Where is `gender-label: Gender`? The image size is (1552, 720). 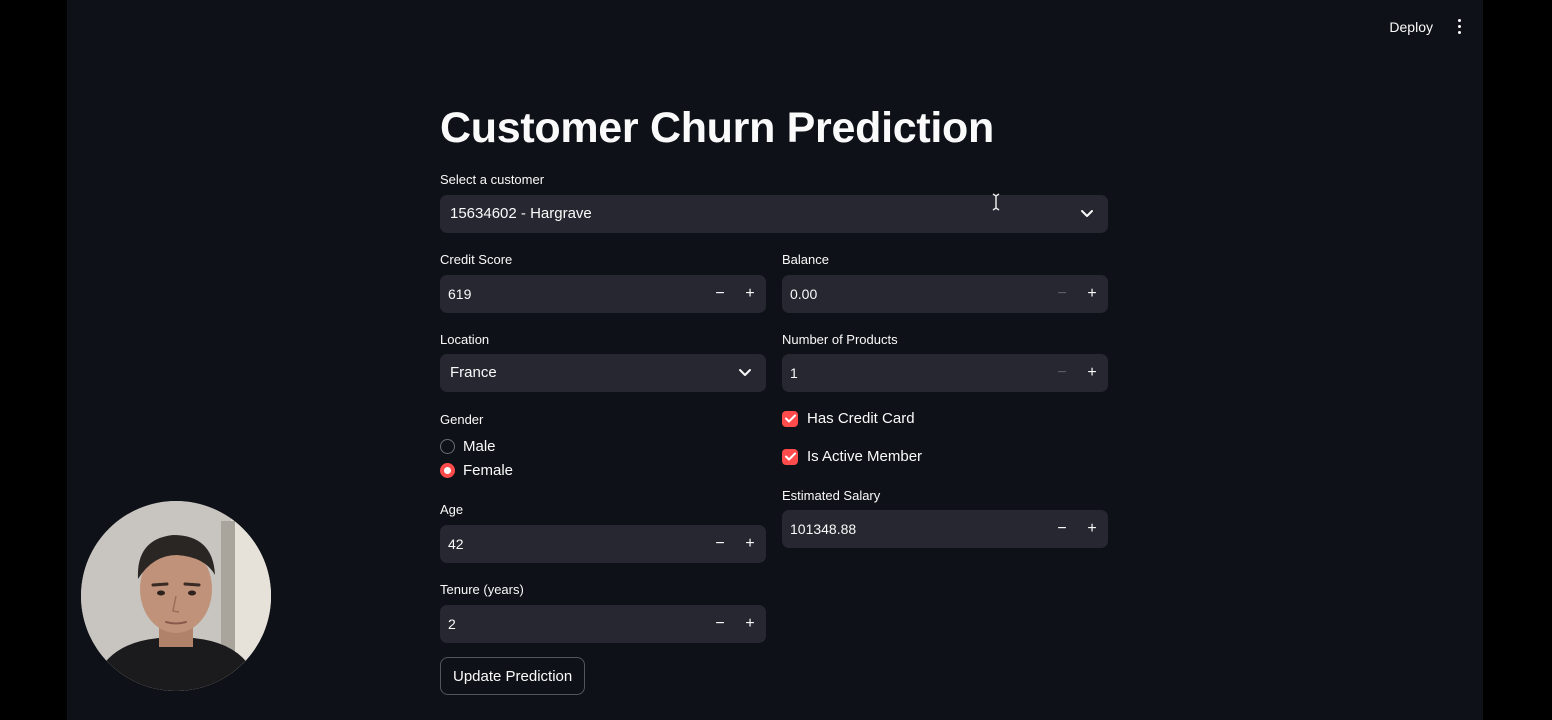
gender-label: Gender is located at coordinates (462, 419).